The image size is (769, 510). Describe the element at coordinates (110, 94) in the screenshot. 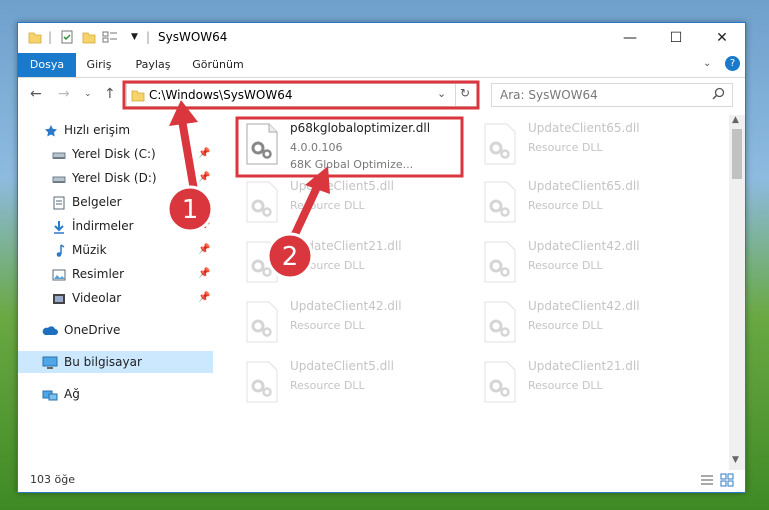

I see `up-icon: ↑` at that location.